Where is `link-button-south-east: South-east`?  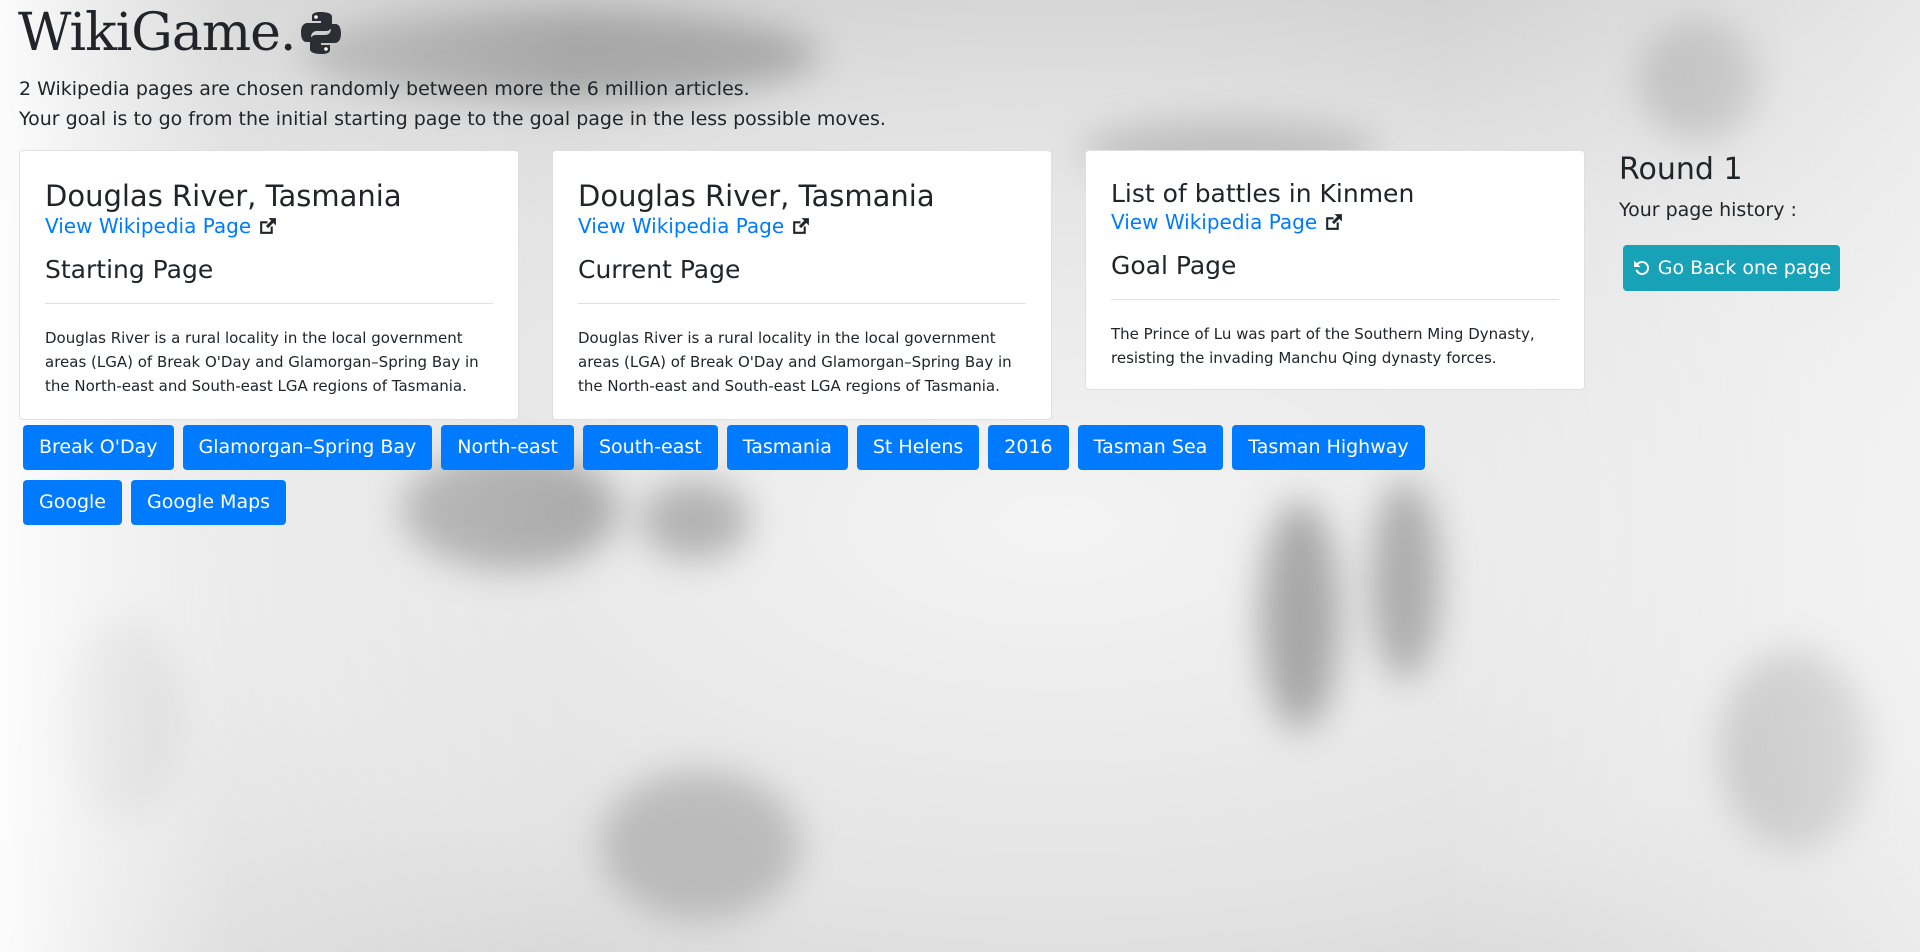
link-button-south-east: South-east is located at coordinates (650, 447).